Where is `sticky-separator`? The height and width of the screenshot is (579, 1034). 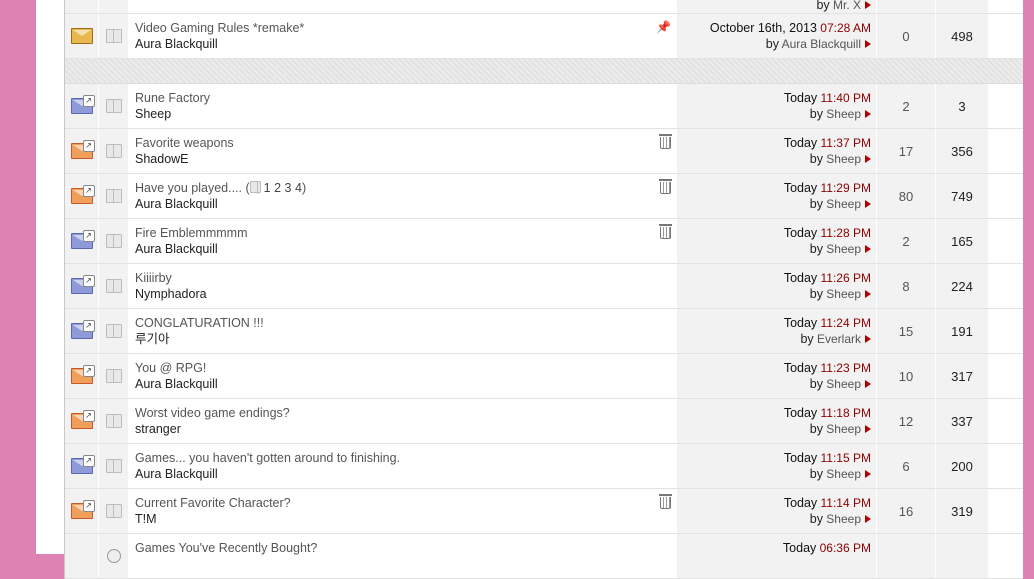
sticky-separator is located at coordinates (544, 71).